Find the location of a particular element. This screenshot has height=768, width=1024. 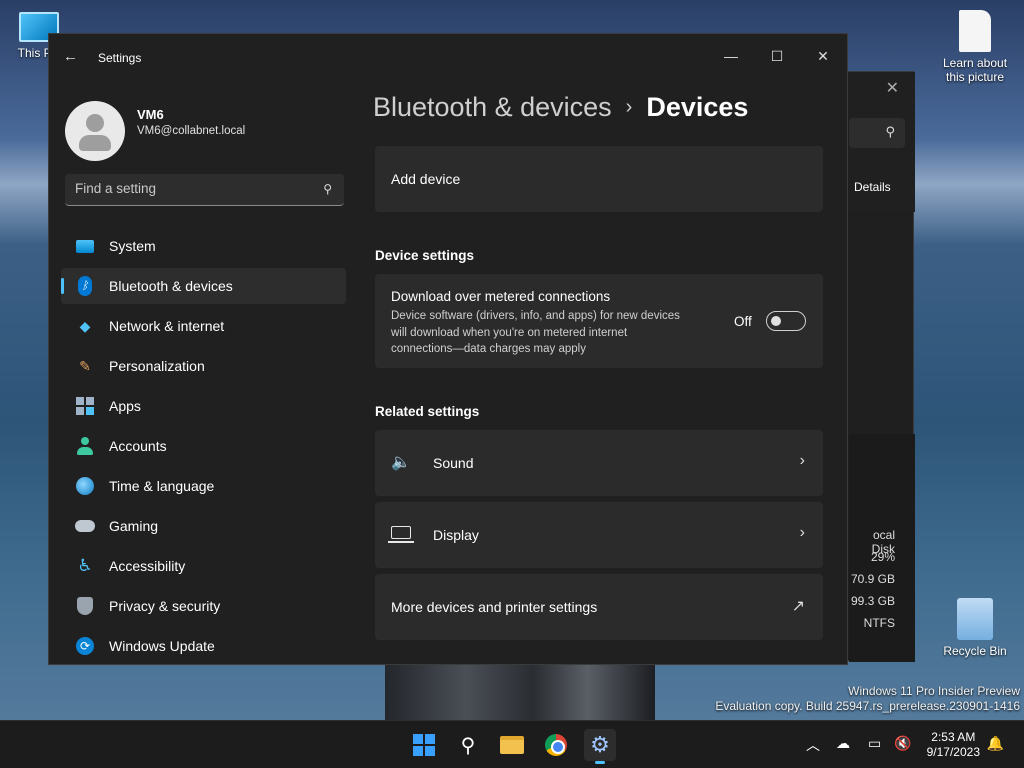

folder-icon is located at coordinates (512, 745).